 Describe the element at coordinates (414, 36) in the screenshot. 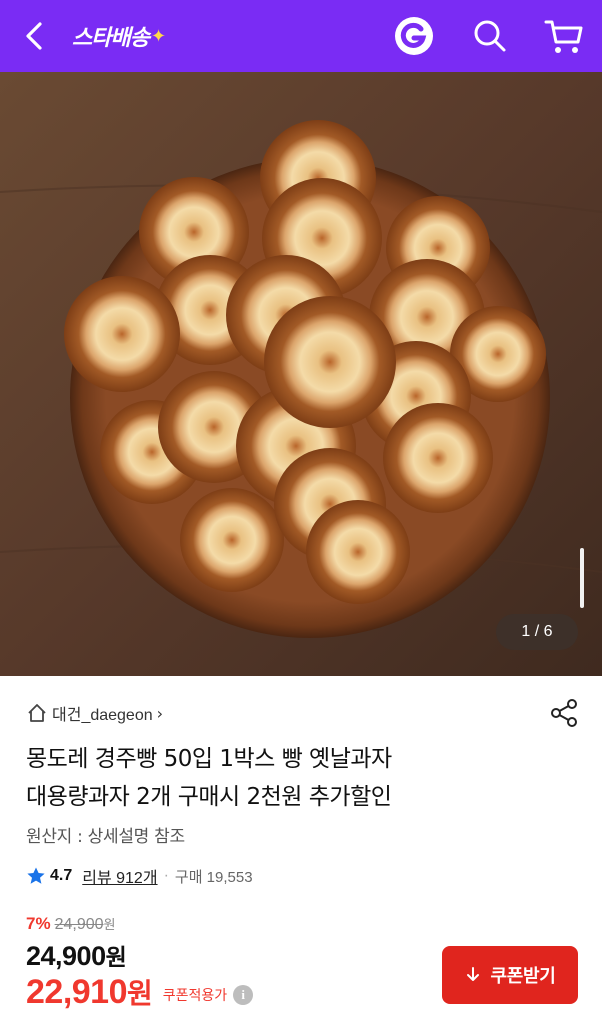

I see `gmarket-g-icon` at that location.